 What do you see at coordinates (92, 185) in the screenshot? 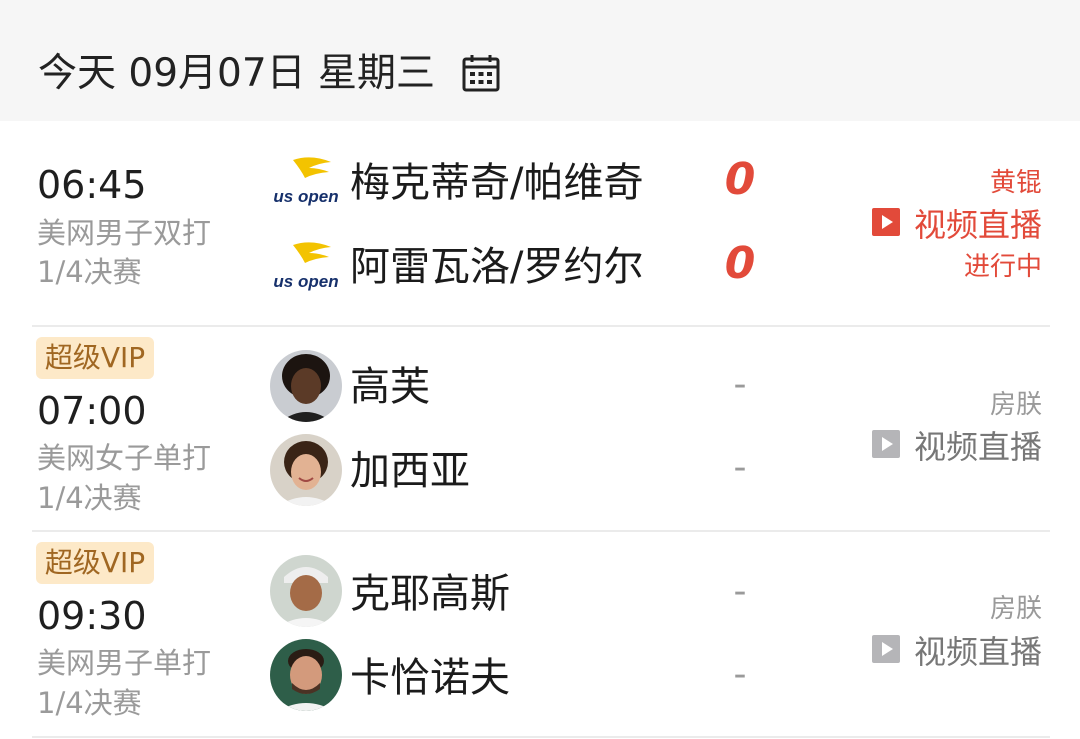
I see `match-time: 06:45` at bounding box center [92, 185].